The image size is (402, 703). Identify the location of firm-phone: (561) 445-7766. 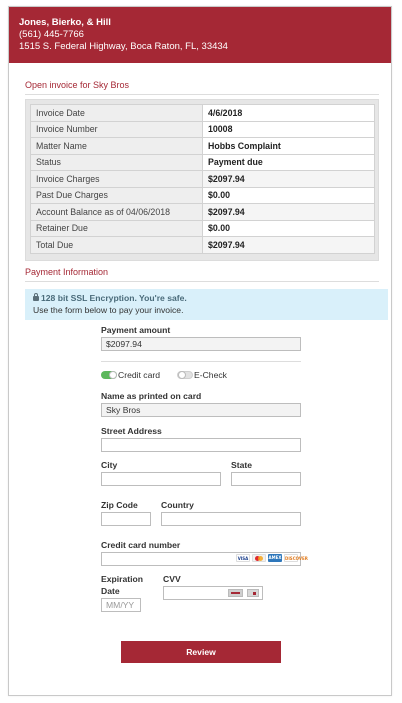
(51, 34).